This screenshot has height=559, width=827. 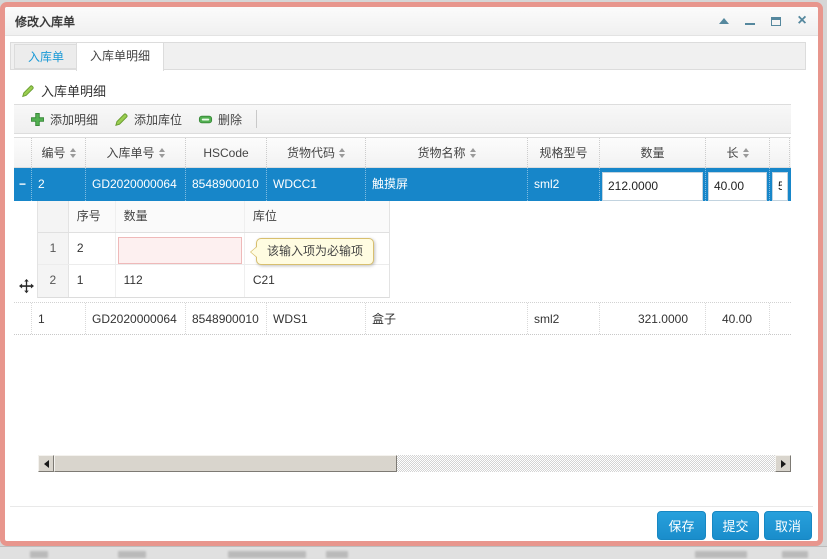 I want to click on column-header-id: 编号, so click(x=59, y=152).